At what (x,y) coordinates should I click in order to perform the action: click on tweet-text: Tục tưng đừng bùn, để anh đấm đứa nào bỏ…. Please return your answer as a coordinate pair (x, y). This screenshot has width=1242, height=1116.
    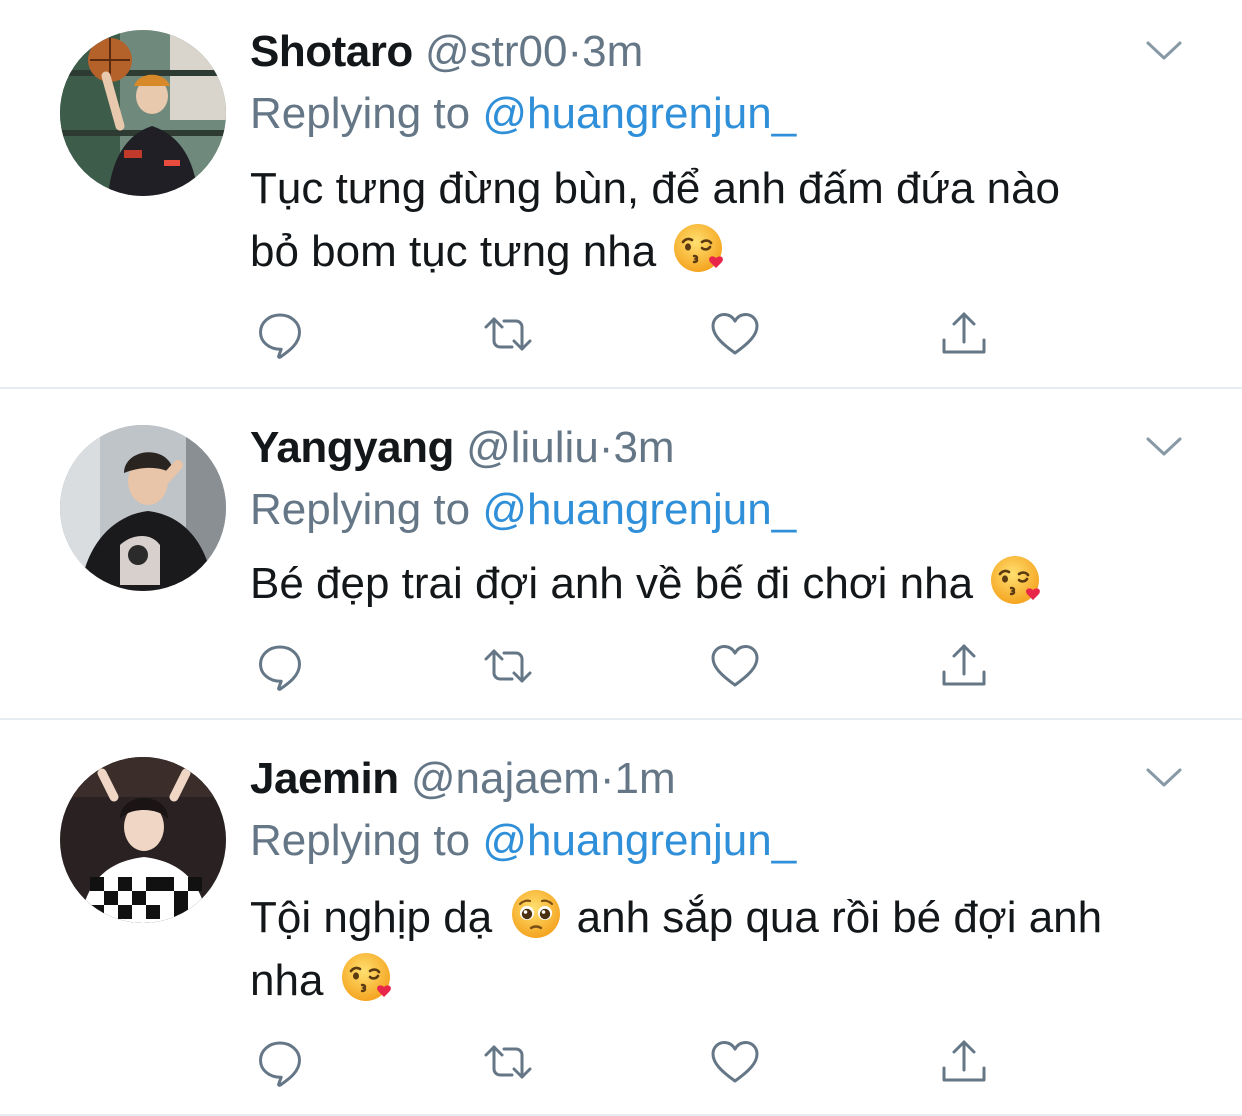
    Looking at the image, I should click on (655, 220).